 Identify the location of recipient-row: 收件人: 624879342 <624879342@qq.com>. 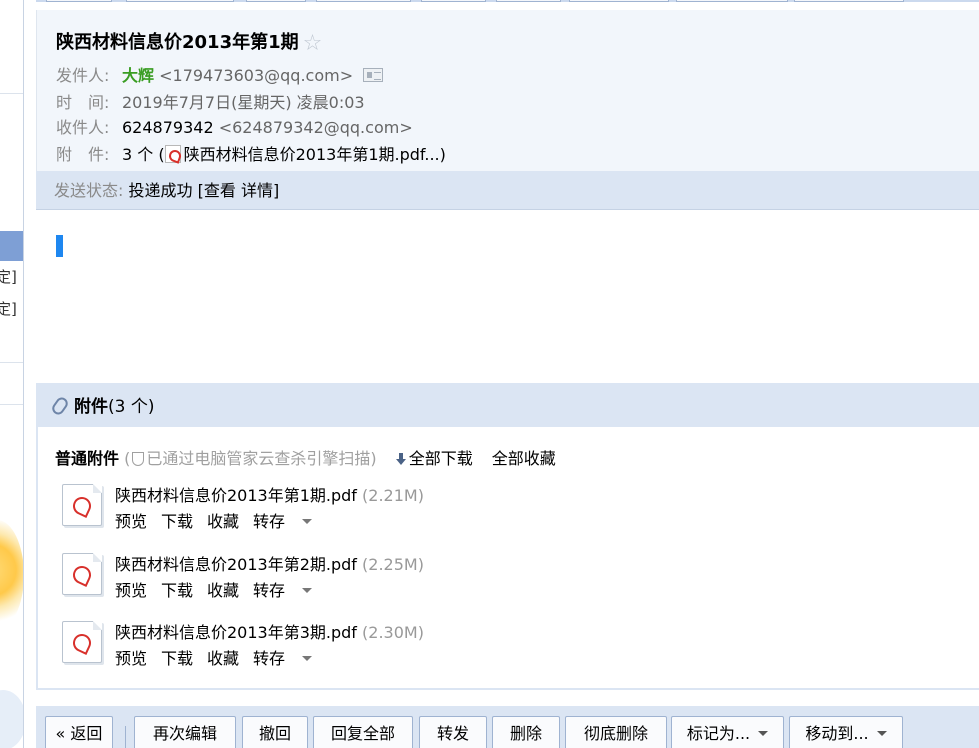
(234, 126).